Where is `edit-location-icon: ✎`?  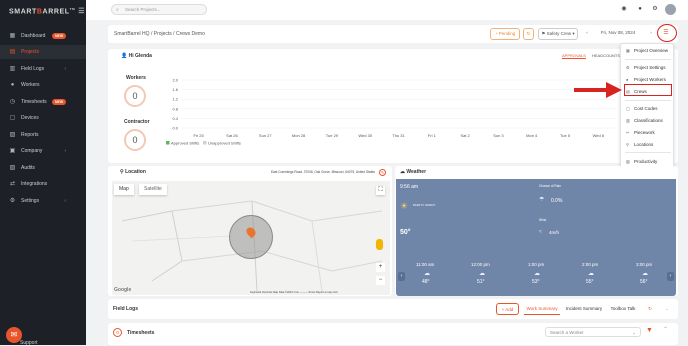 edit-location-icon: ✎ is located at coordinates (382, 172).